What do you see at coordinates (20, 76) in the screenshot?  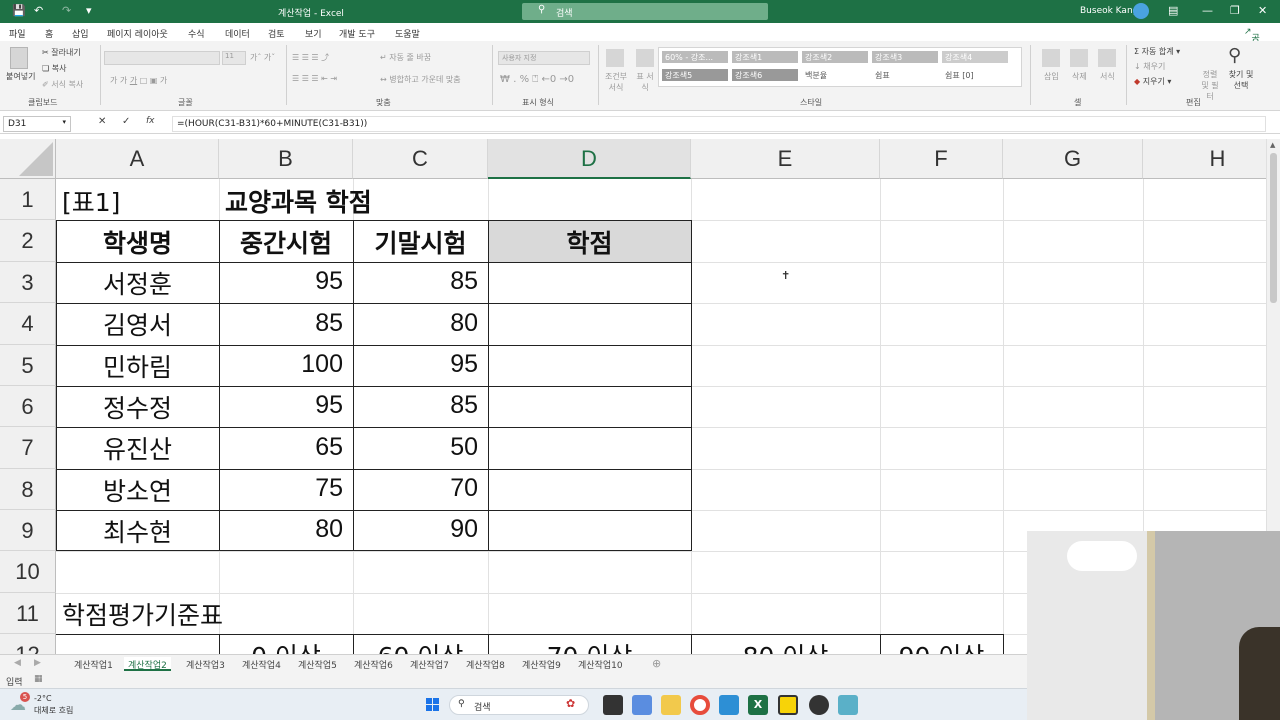 I see `paste-label: 붙여넣기` at bounding box center [20, 76].